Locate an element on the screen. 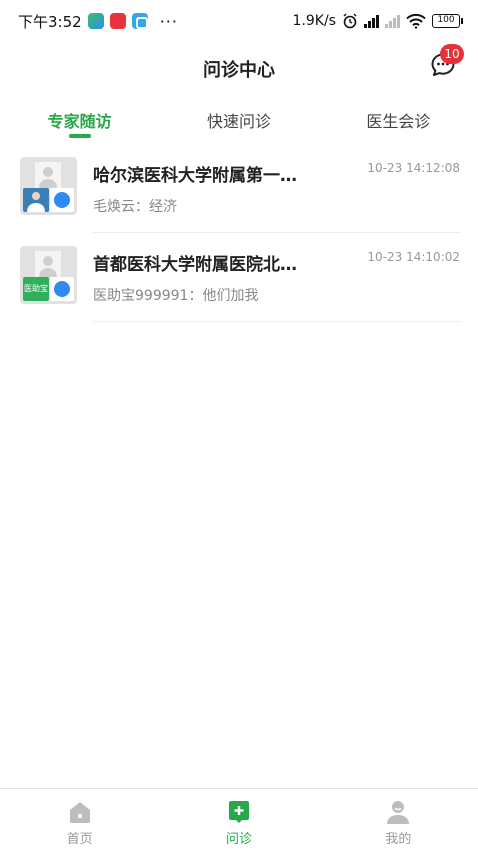 This screenshot has height=850, width=478. status-time: 下午3:52 is located at coordinates (50, 21).